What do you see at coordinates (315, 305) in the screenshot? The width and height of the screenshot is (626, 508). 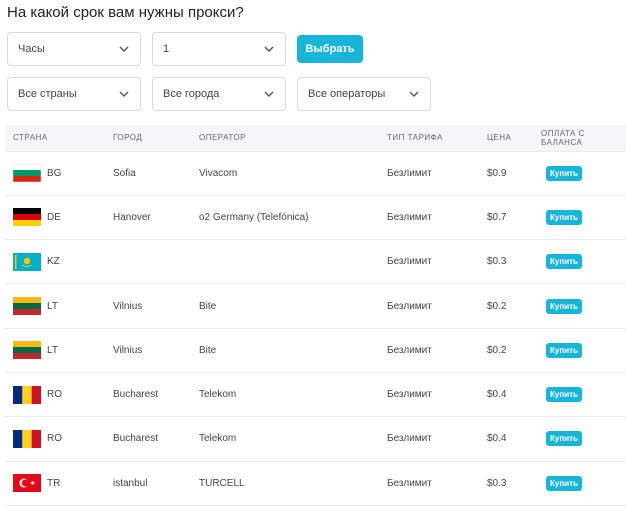 I see `table-row: LT Vilnius Bite Безлимит $0.2 Купить` at bounding box center [315, 305].